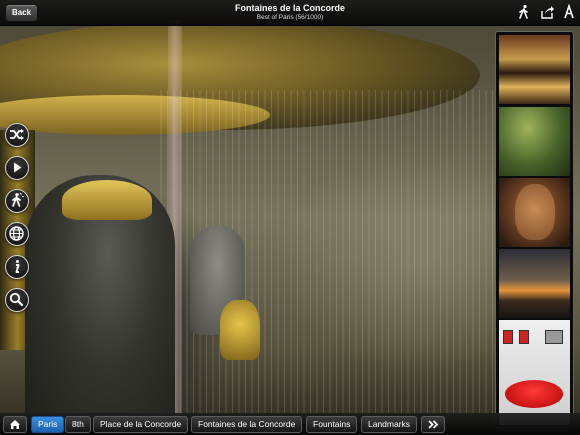 Image resolution: width=580 pixels, height=435 pixels. I want to click on walker-icon, so click(18, 199).